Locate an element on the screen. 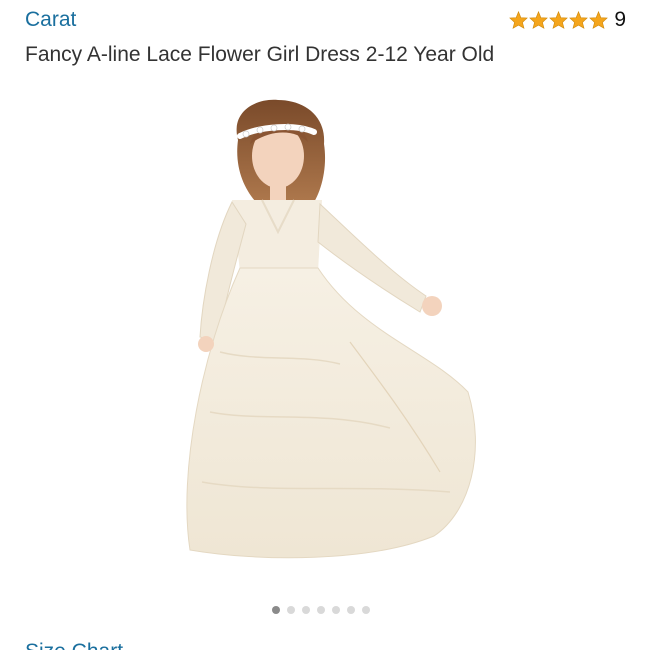 This screenshot has height=650, width=650. rating-count: 9 is located at coordinates (620, 19).